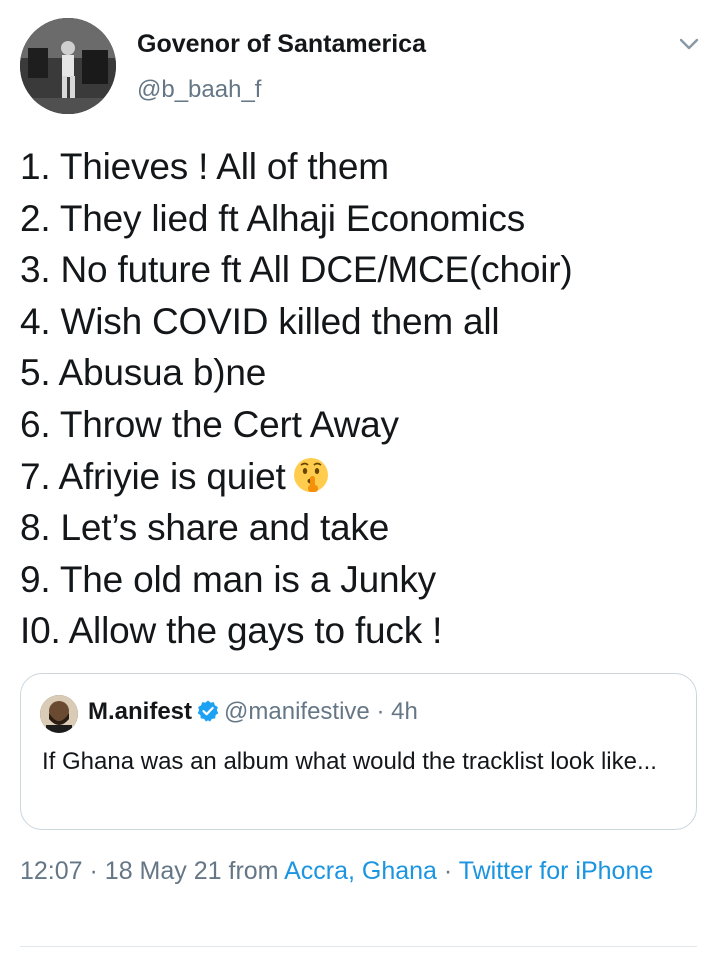  Describe the element at coordinates (205, 528) in the screenshot. I see `tweet-line: 8. Let’s share and take` at that location.